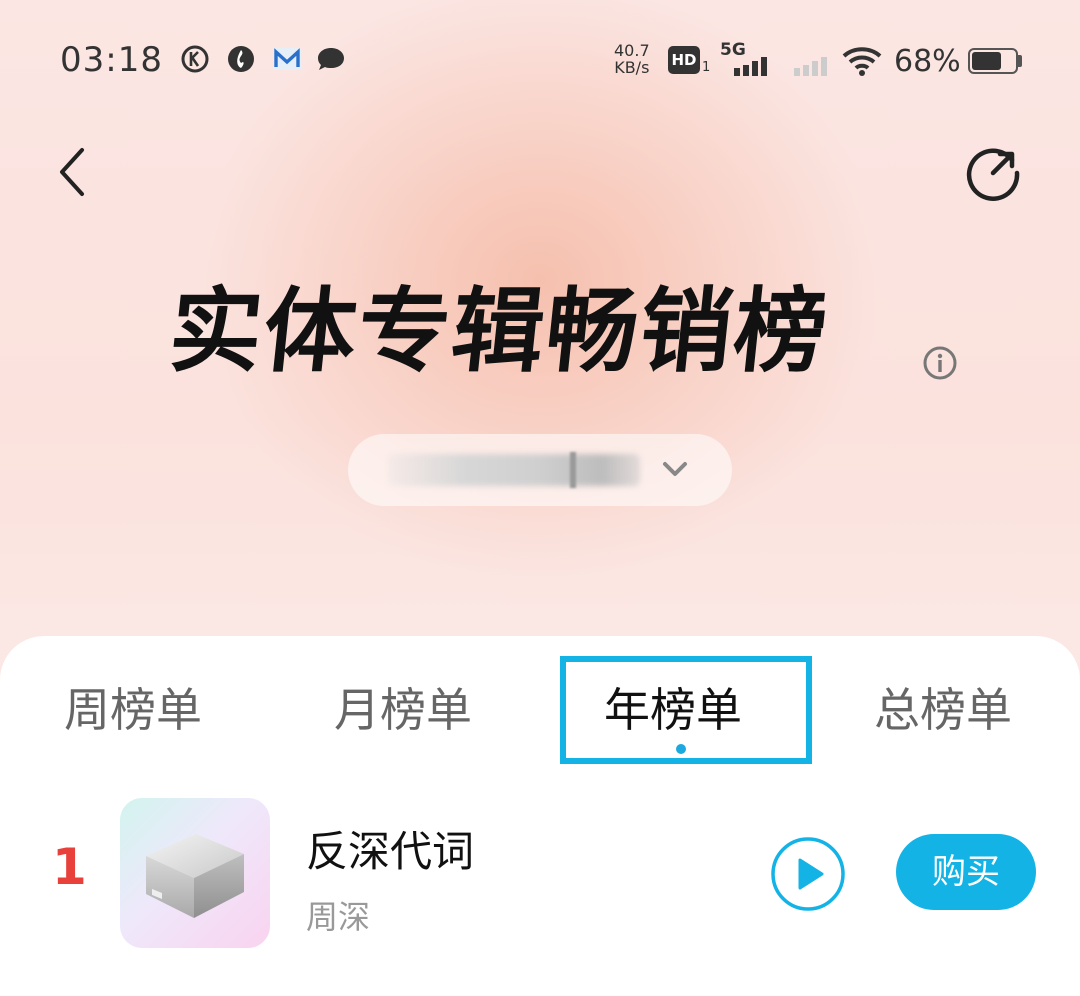  I want to click on net-speed-value: 40.7, so click(632, 50).